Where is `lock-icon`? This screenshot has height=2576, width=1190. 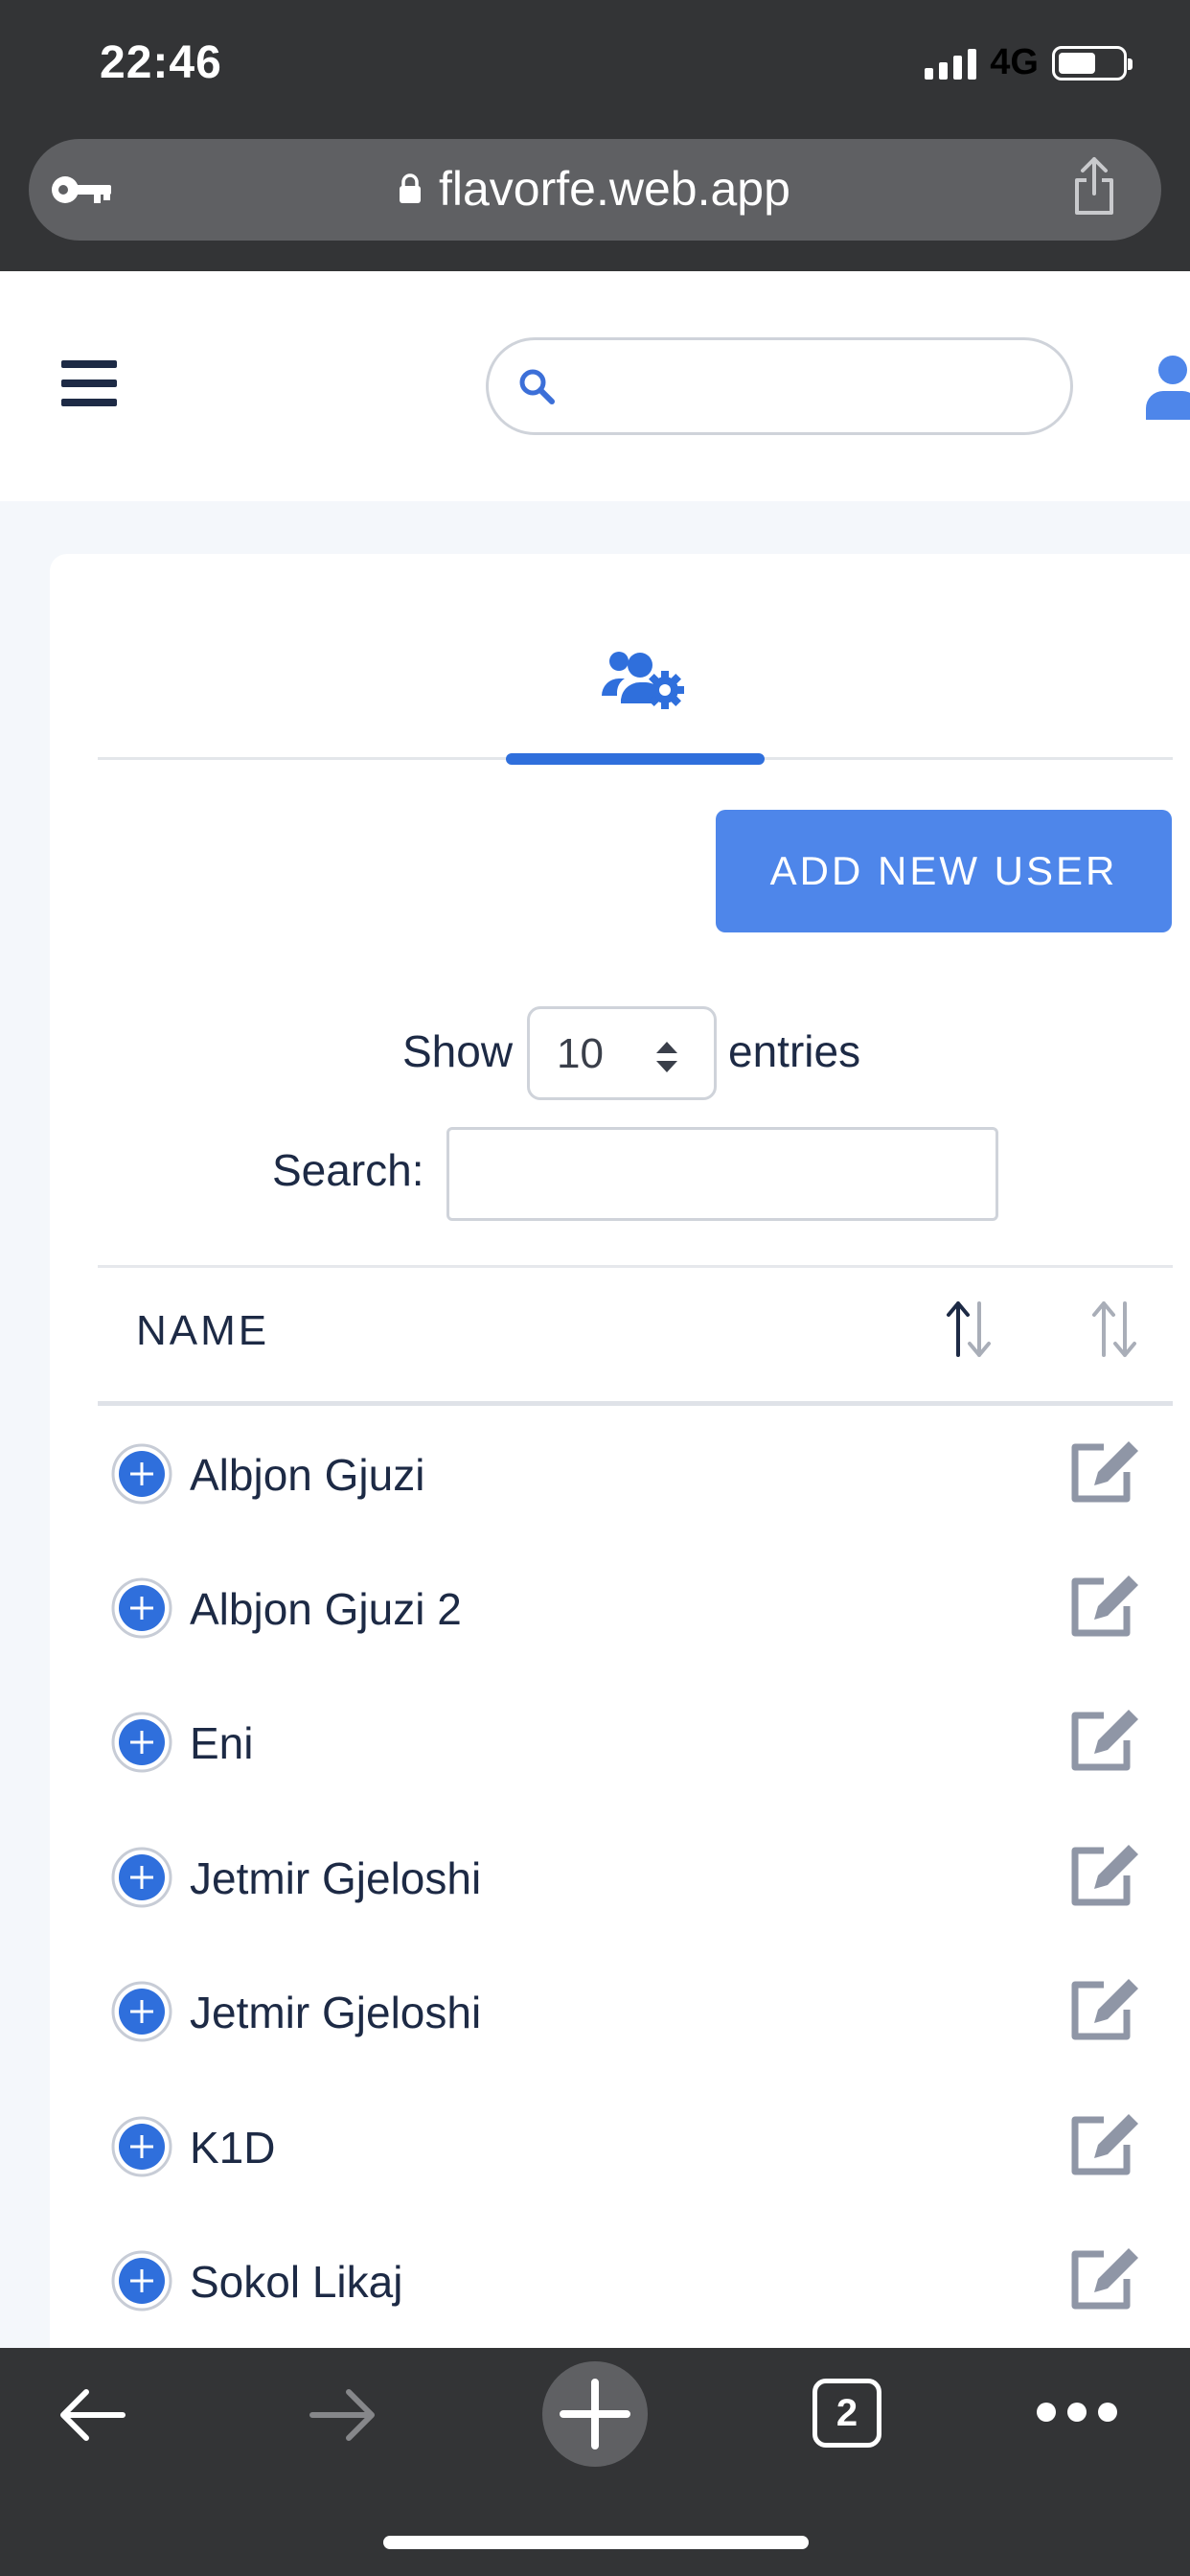
lock-icon is located at coordinates (411, 188).